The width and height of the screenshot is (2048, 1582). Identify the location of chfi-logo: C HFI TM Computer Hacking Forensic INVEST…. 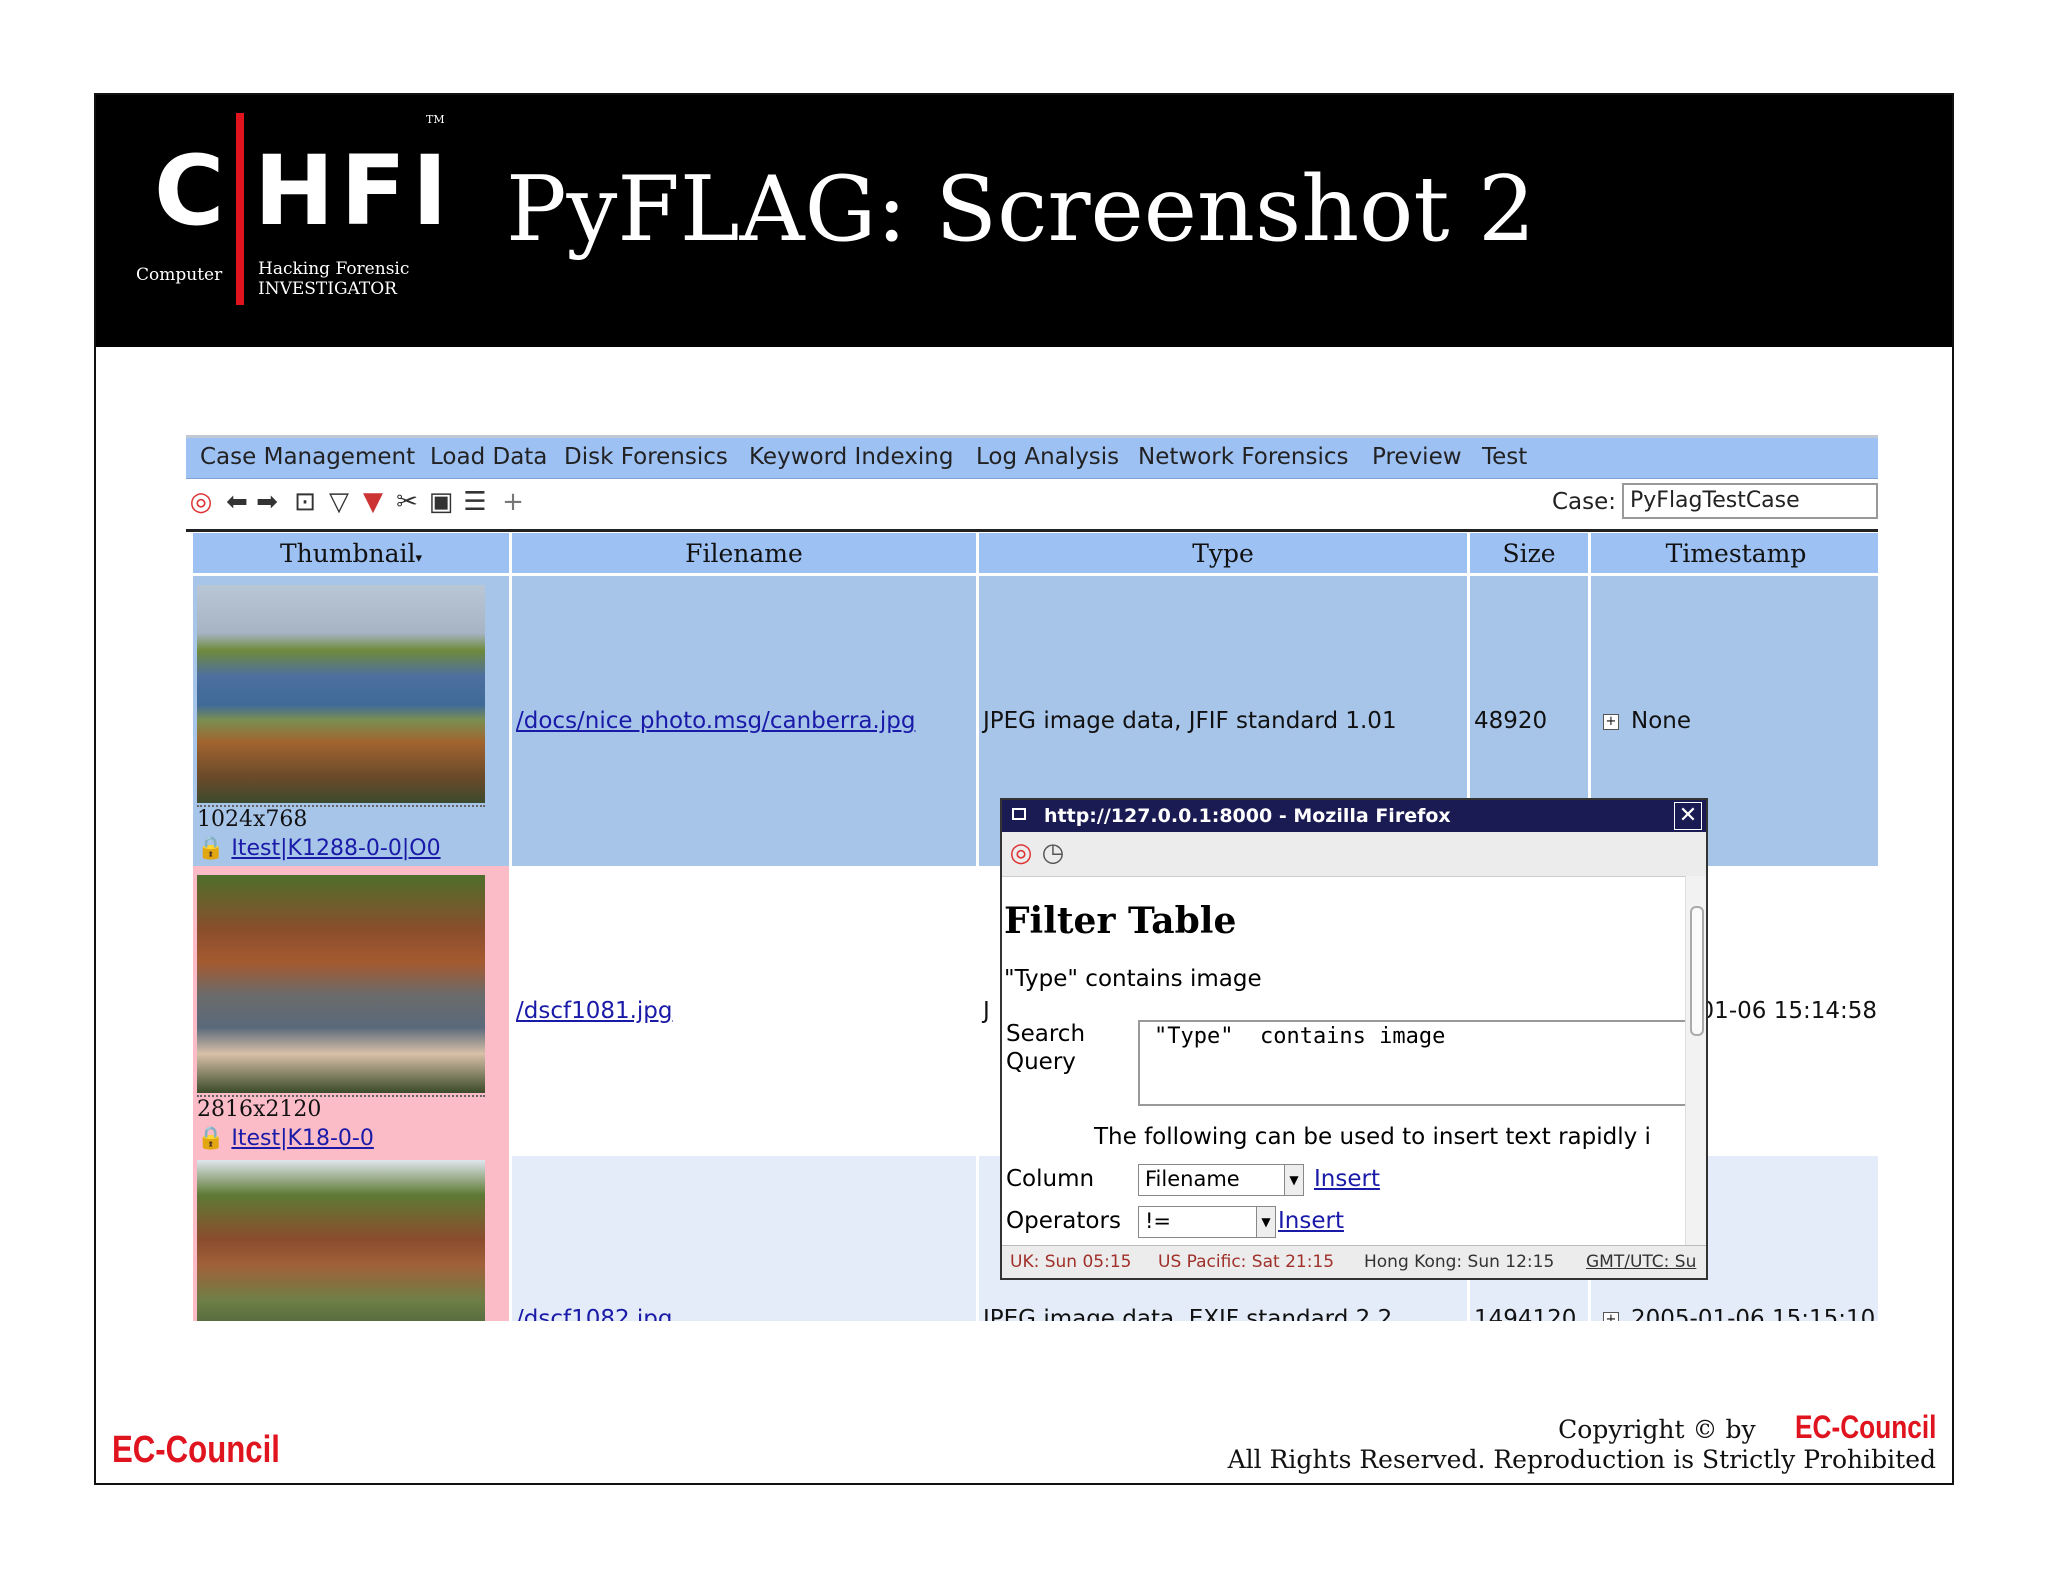
(292, 213).